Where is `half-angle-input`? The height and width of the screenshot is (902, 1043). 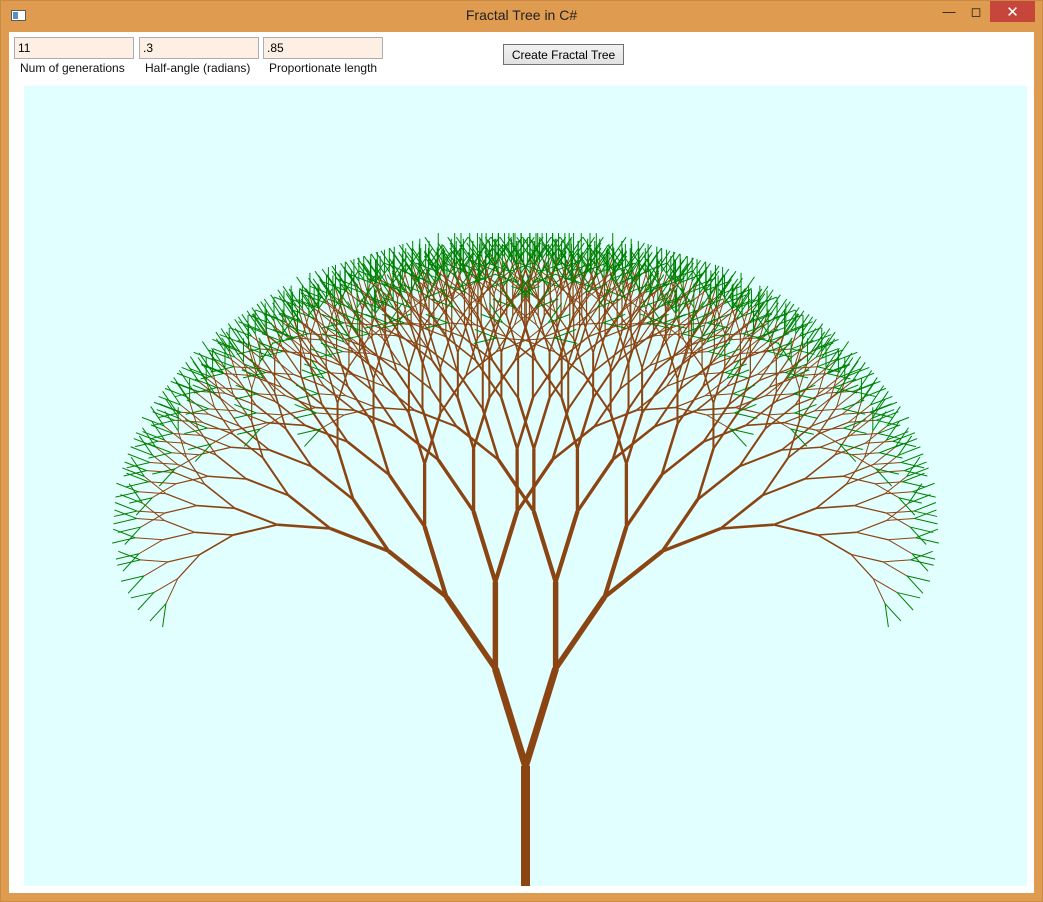 half-angle-input is located at coordinates (199, 48).